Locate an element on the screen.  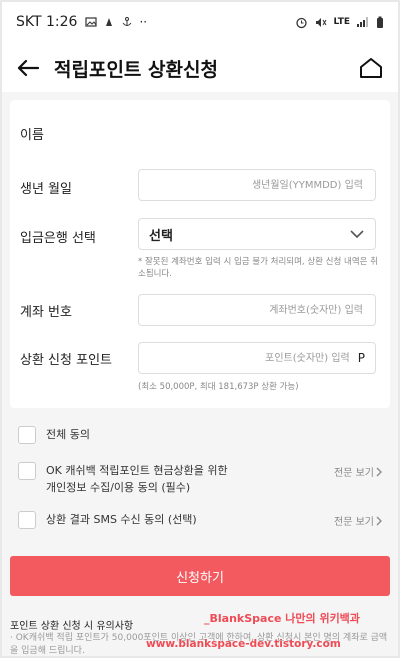
app-bar: 적립포인트 상환신청 is located at coordinates (200, 68).